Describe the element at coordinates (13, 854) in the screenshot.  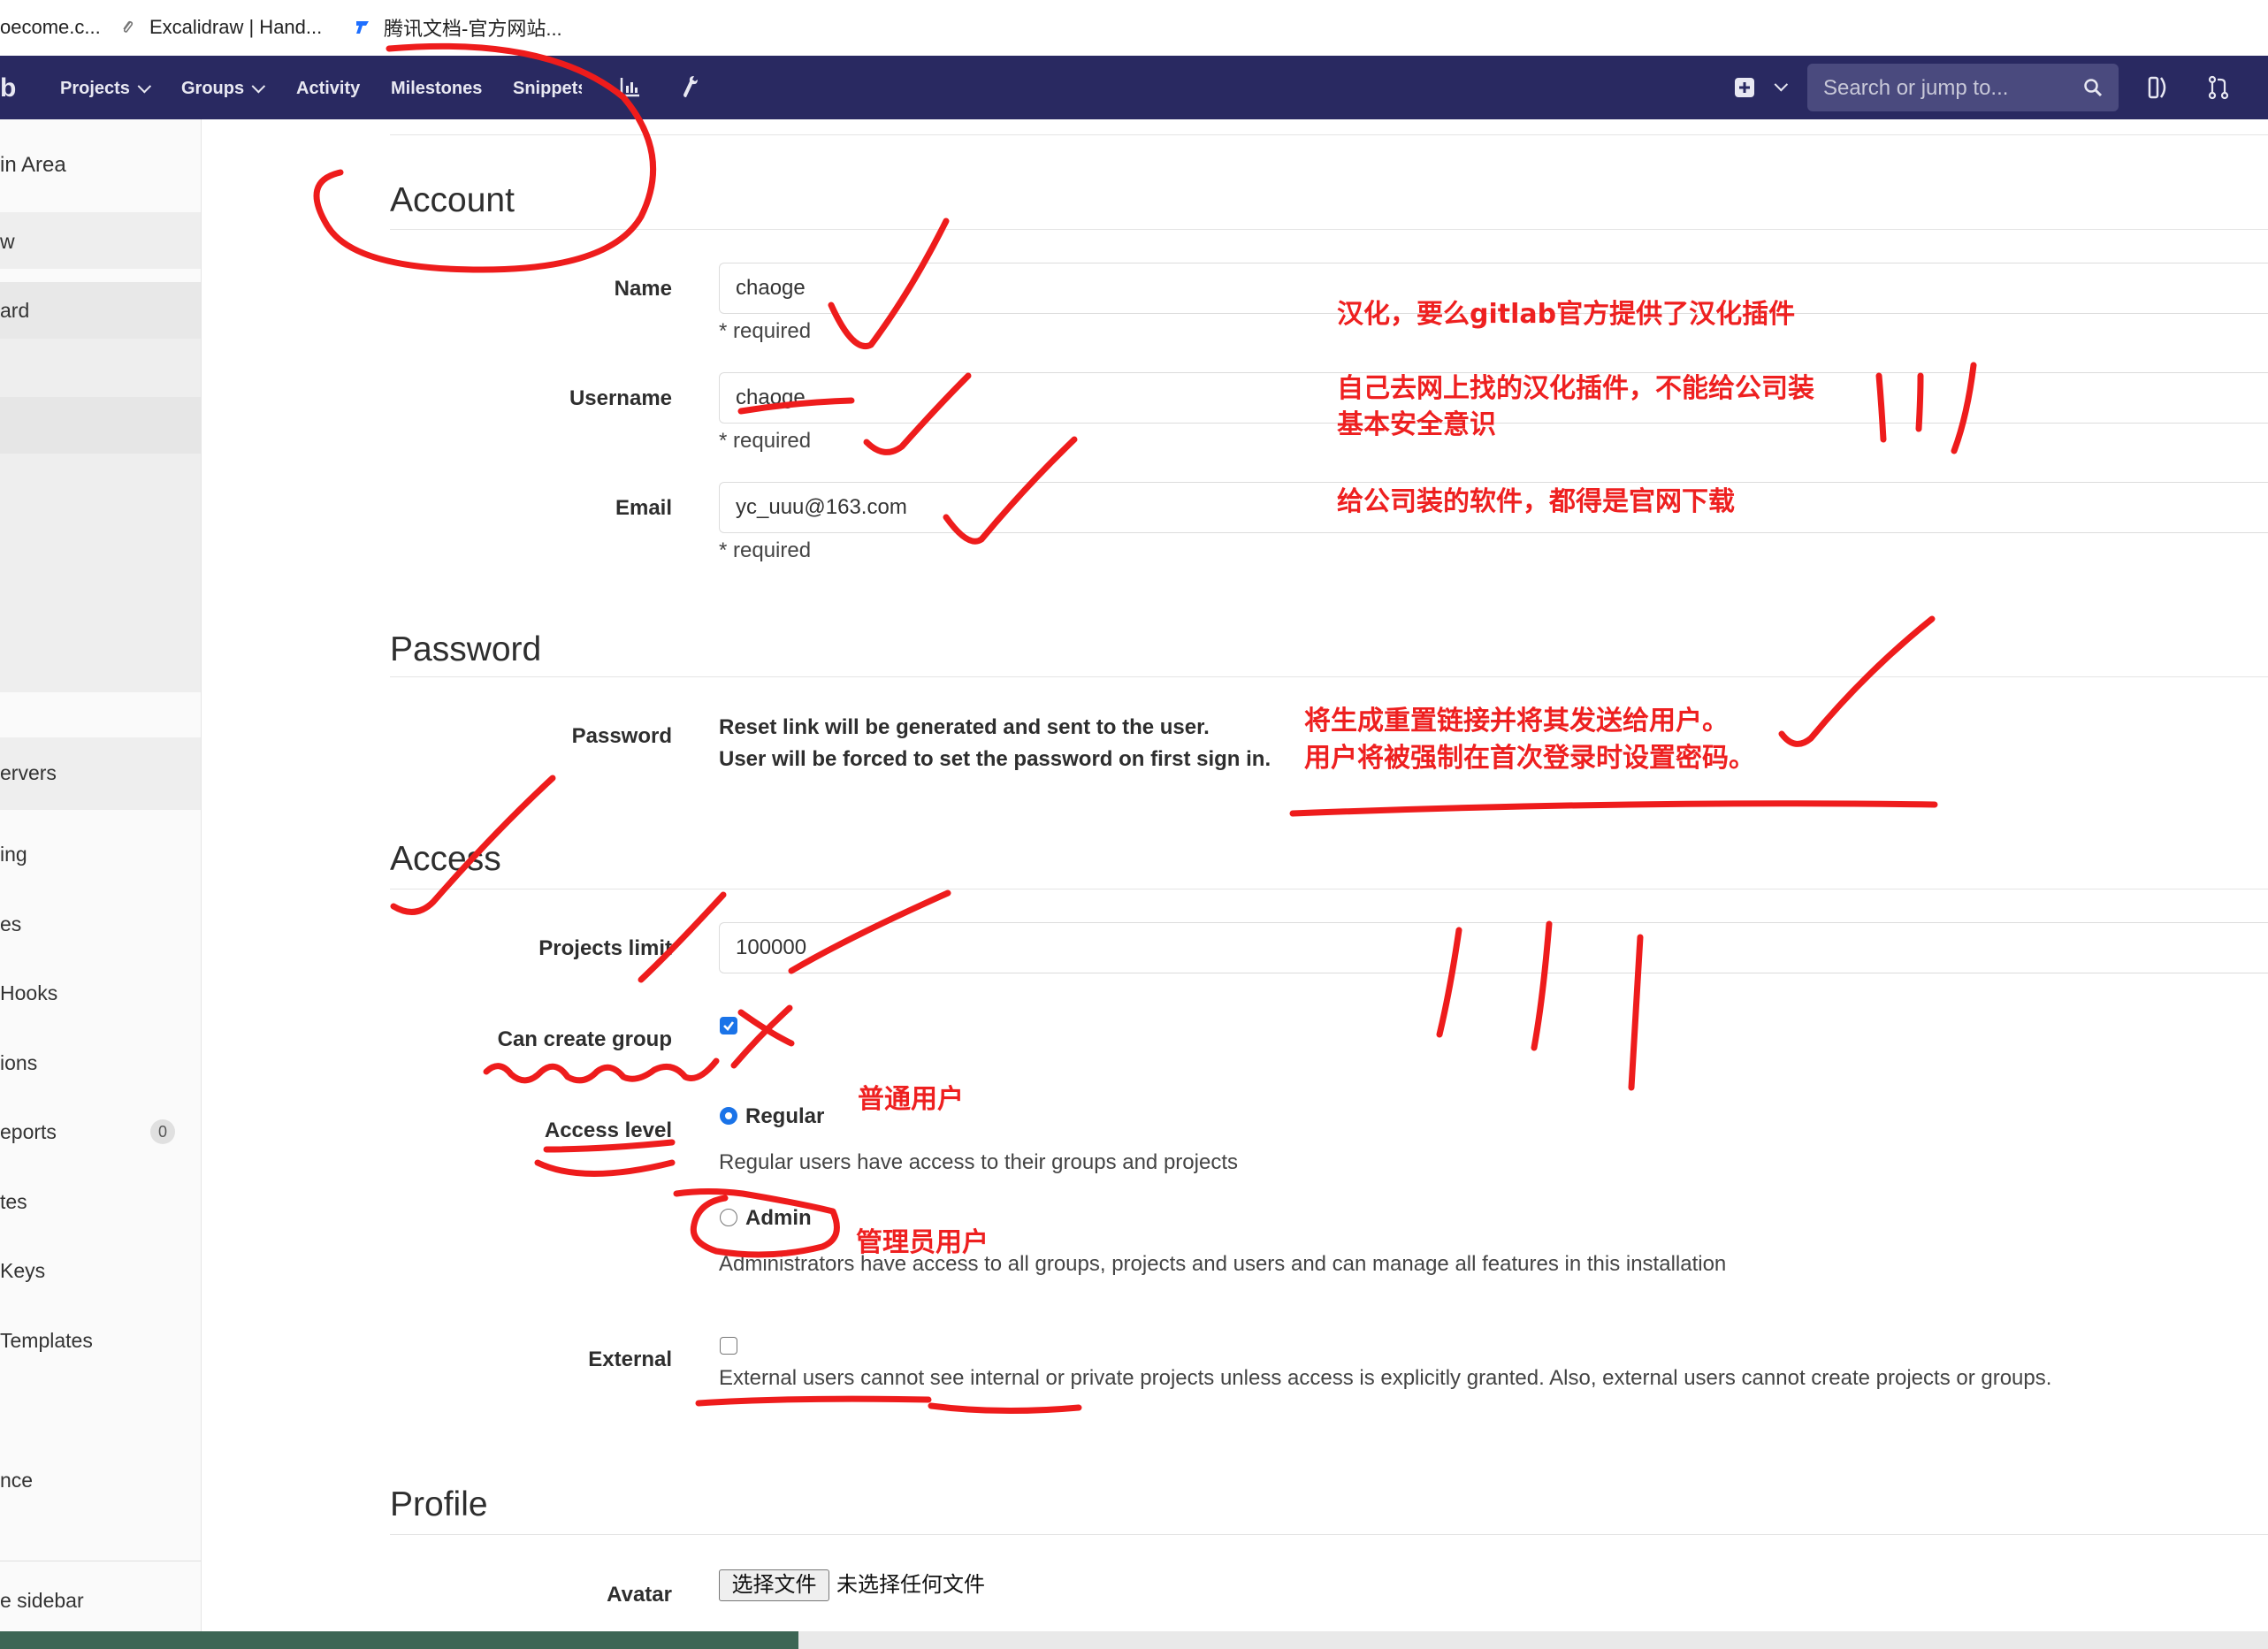
I see `sidebar-item-label: ing` at that location.